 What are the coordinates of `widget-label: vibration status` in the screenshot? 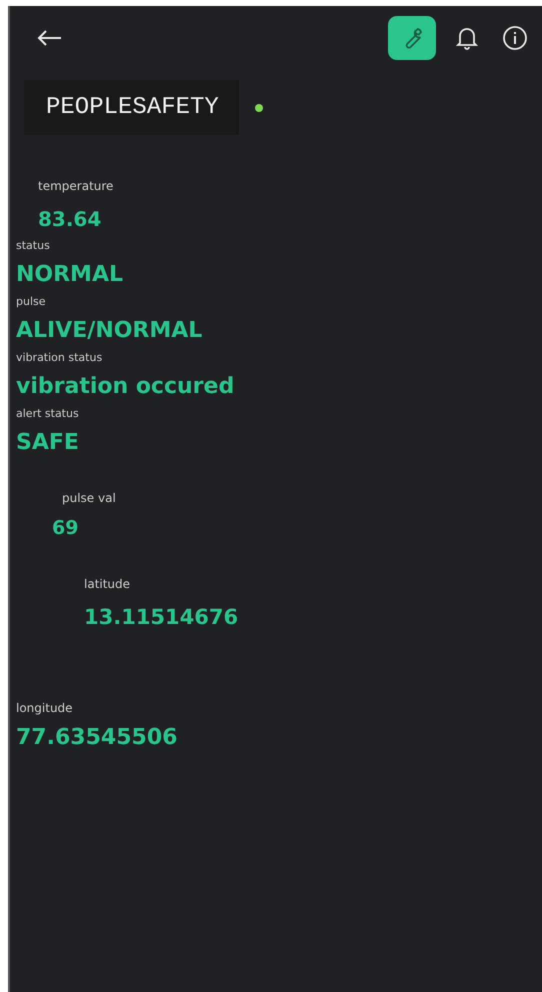 It's located at (59, 357).